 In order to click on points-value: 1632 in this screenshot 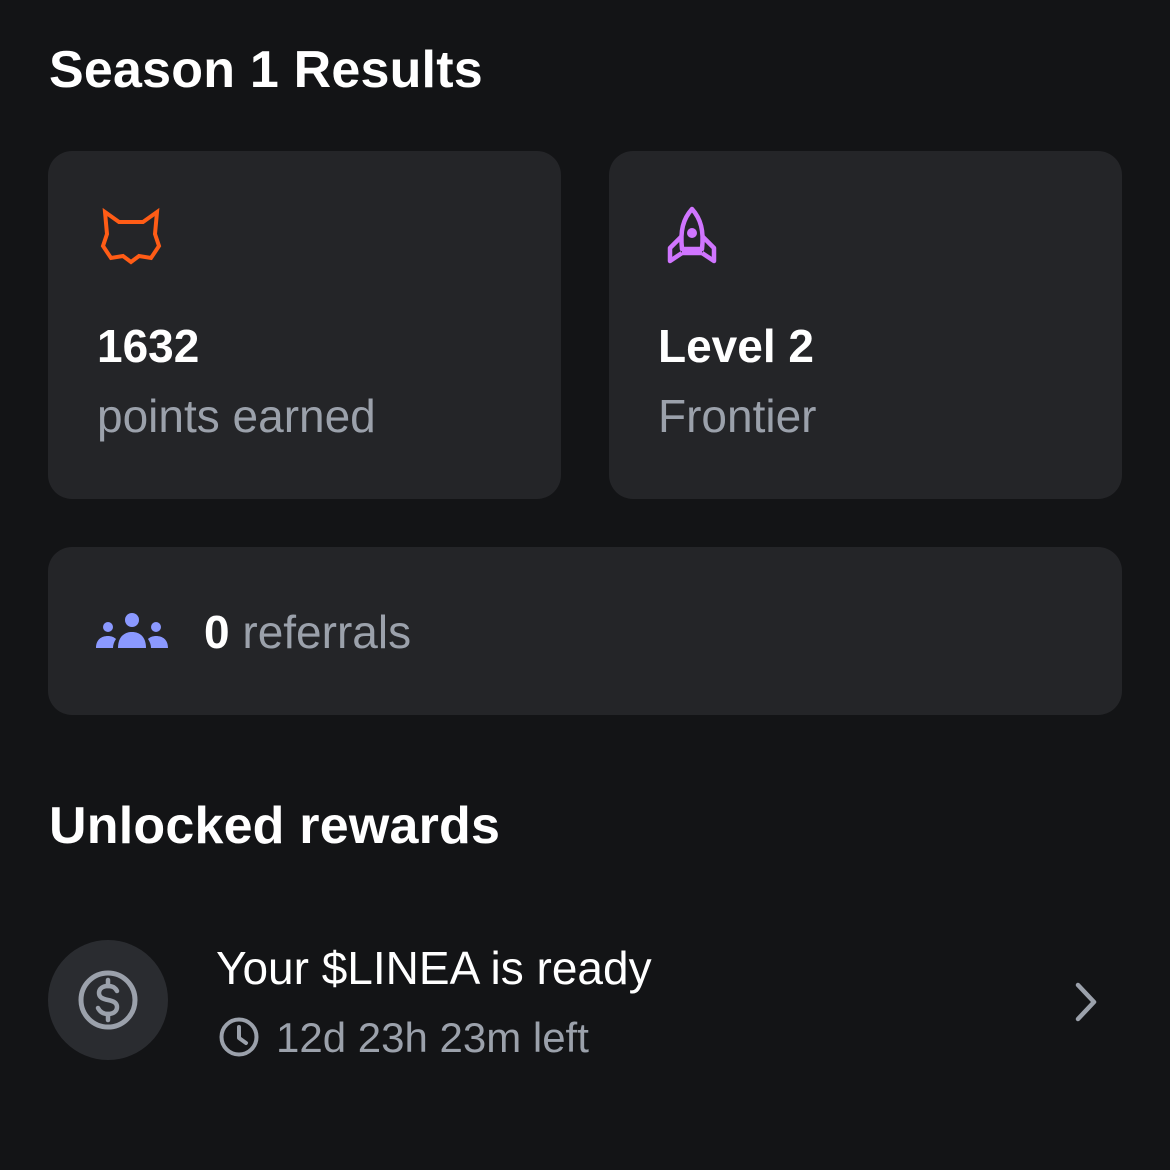, I will do `click(148, 346)`.